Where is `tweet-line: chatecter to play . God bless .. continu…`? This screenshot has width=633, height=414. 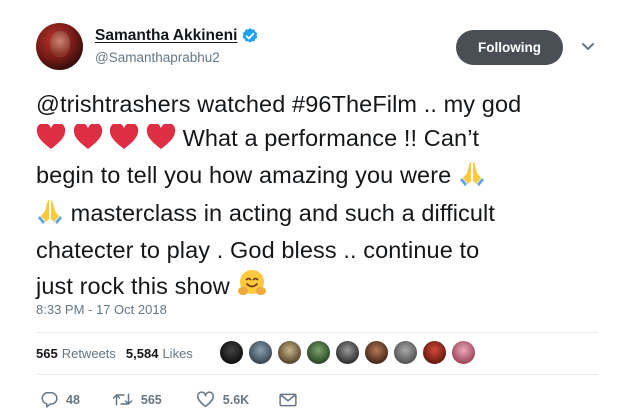 tweet-line: chatecter to play . God bless .. continu… is located at coordinates (316, 251).